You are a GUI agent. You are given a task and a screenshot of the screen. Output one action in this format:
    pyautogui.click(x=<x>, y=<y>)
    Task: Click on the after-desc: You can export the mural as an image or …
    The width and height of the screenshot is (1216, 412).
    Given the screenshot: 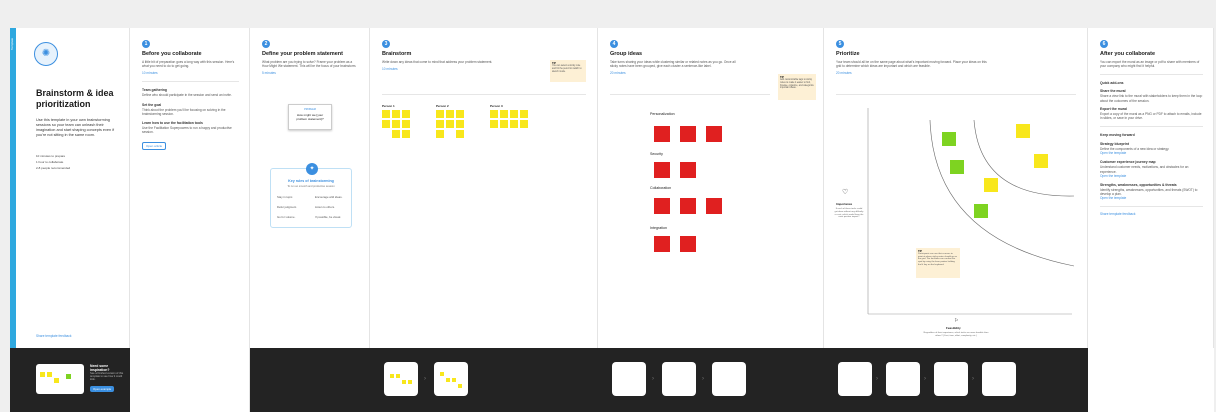 What is the action you would take?
    pyautogui.click(x=1150, y=64)
    